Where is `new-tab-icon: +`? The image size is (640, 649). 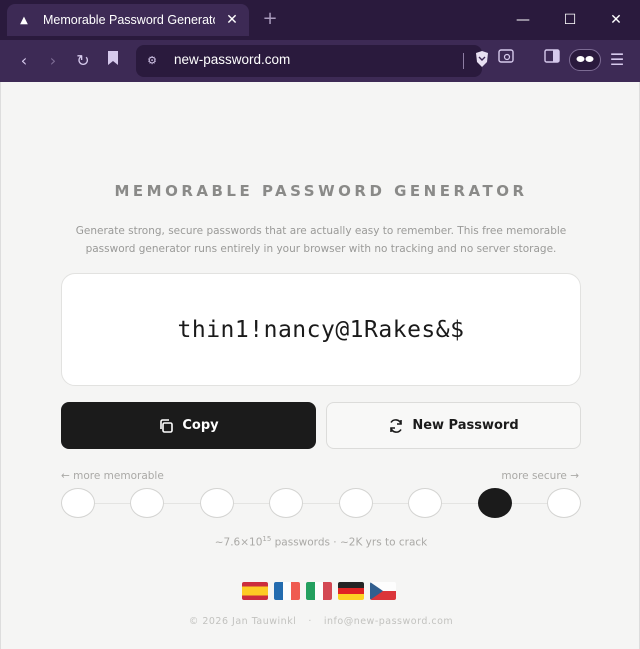
new-tab-icon: + is located at coordinates (270, 20).